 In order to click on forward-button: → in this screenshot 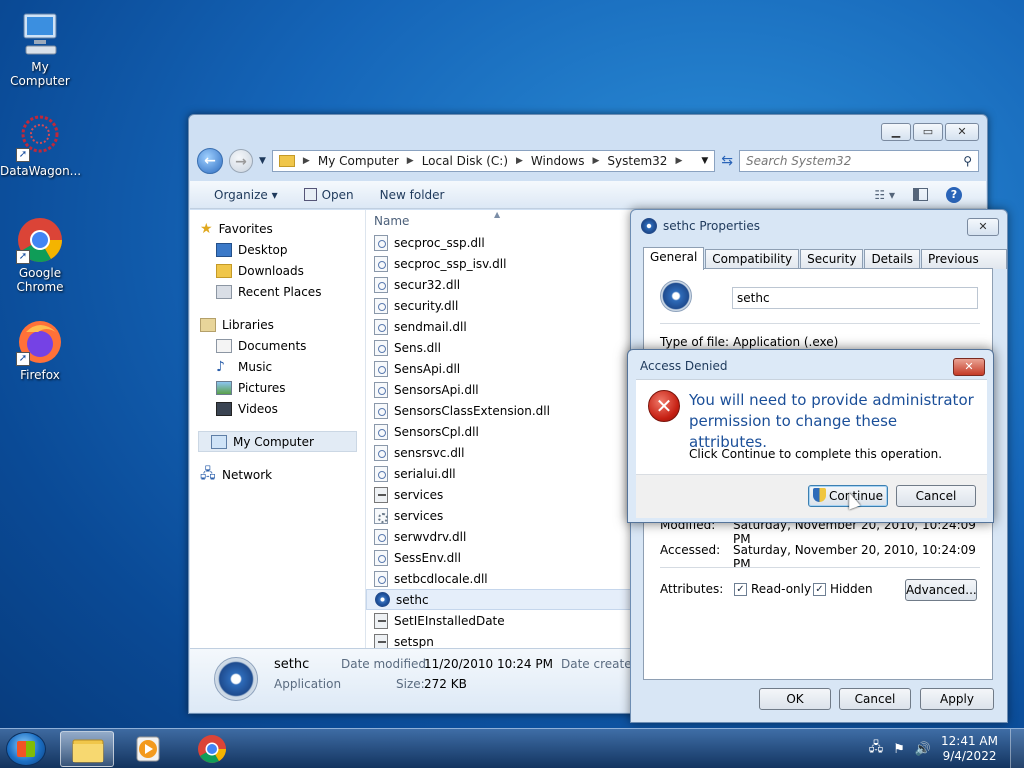, I will do `click(241, 161)`.